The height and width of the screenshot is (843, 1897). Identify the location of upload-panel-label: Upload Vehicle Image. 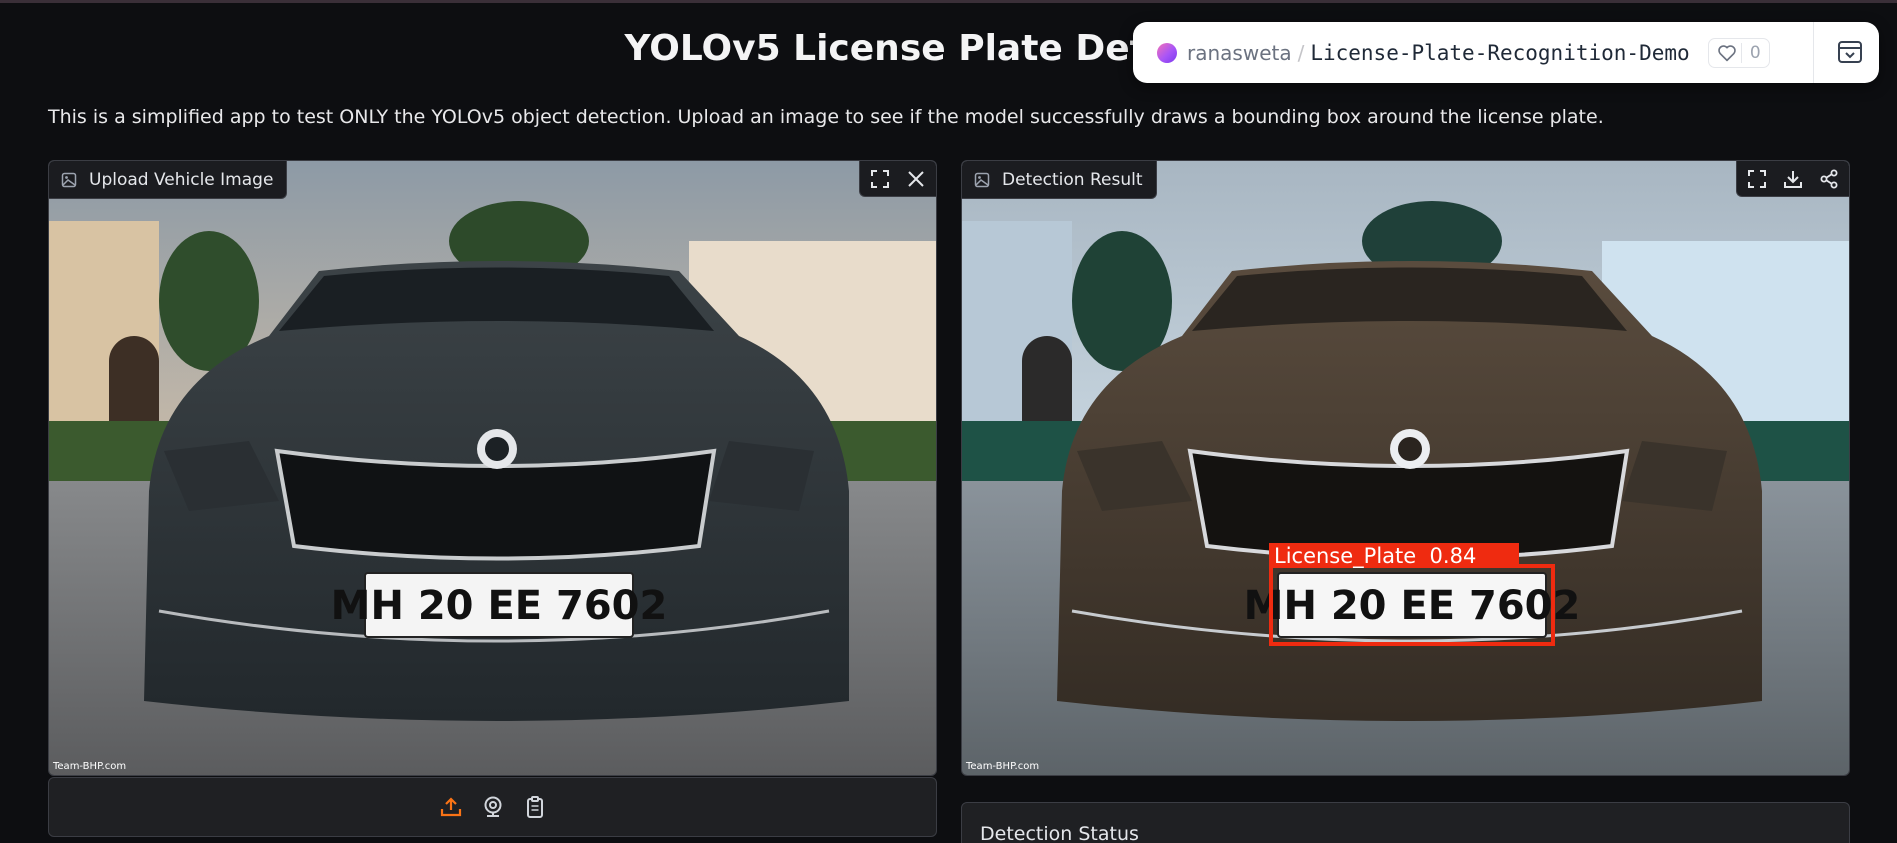
(168, 180).